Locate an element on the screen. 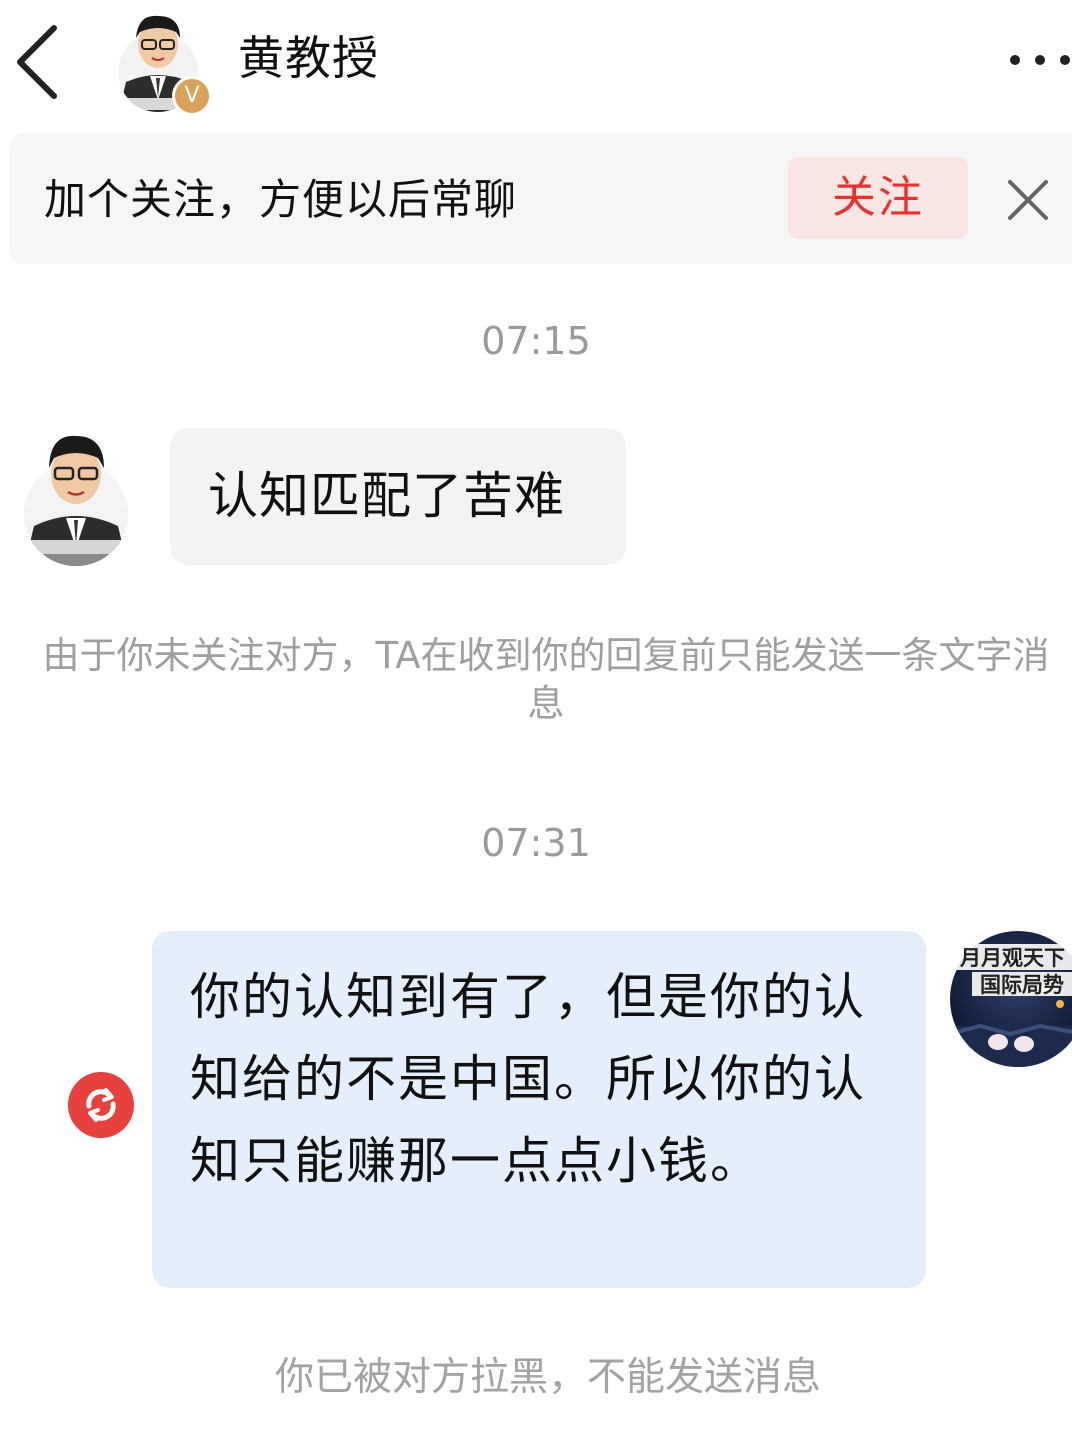  chevron-left-icon is located at coordinates (37, 62).